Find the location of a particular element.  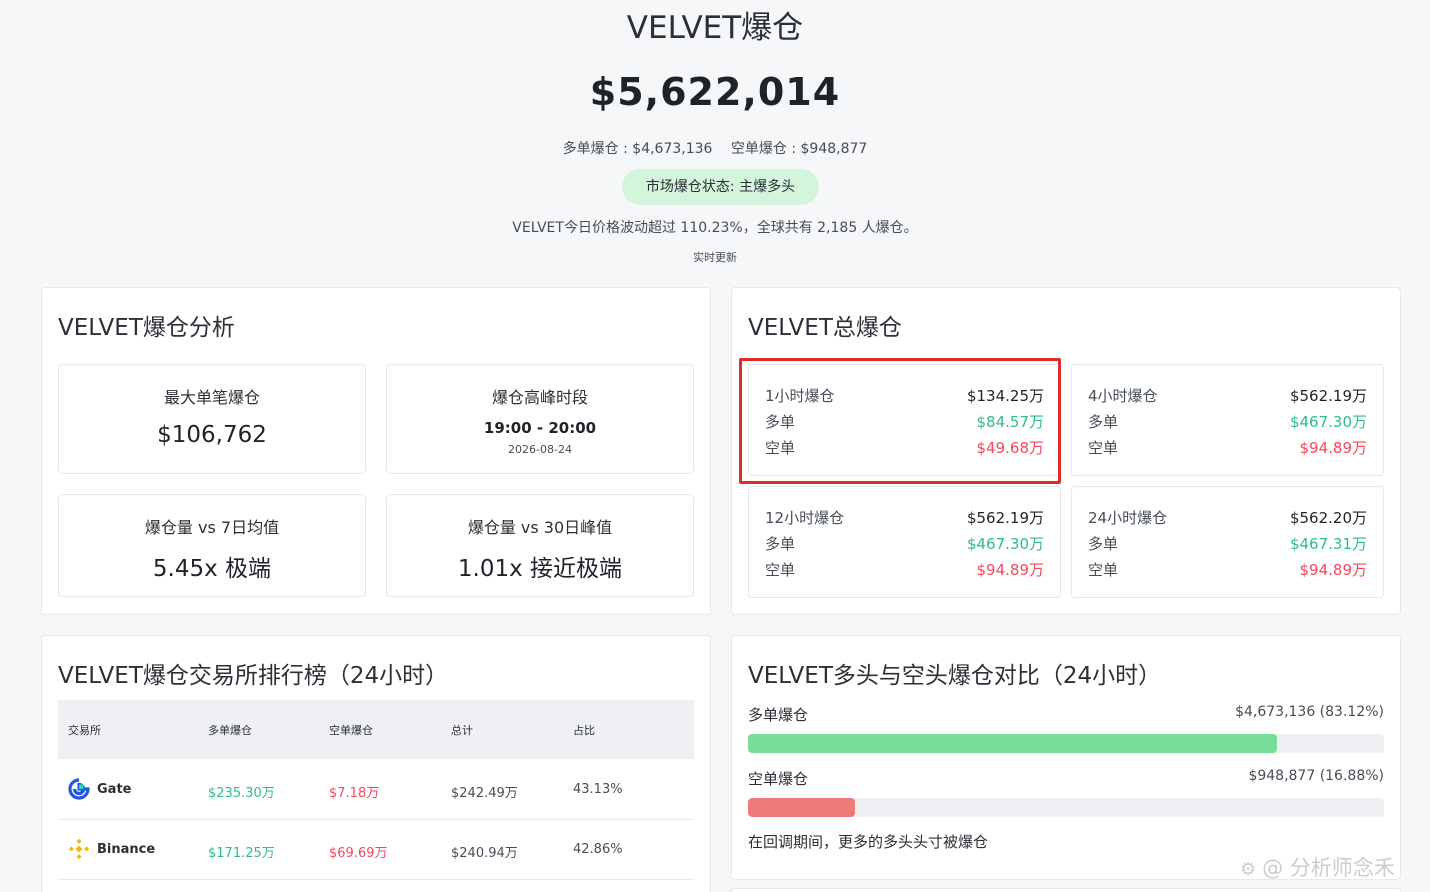

ranking-table-header: 交易所 多单爆仓 空单爆仓 总计 占比 is located at coordinates (376, 729).